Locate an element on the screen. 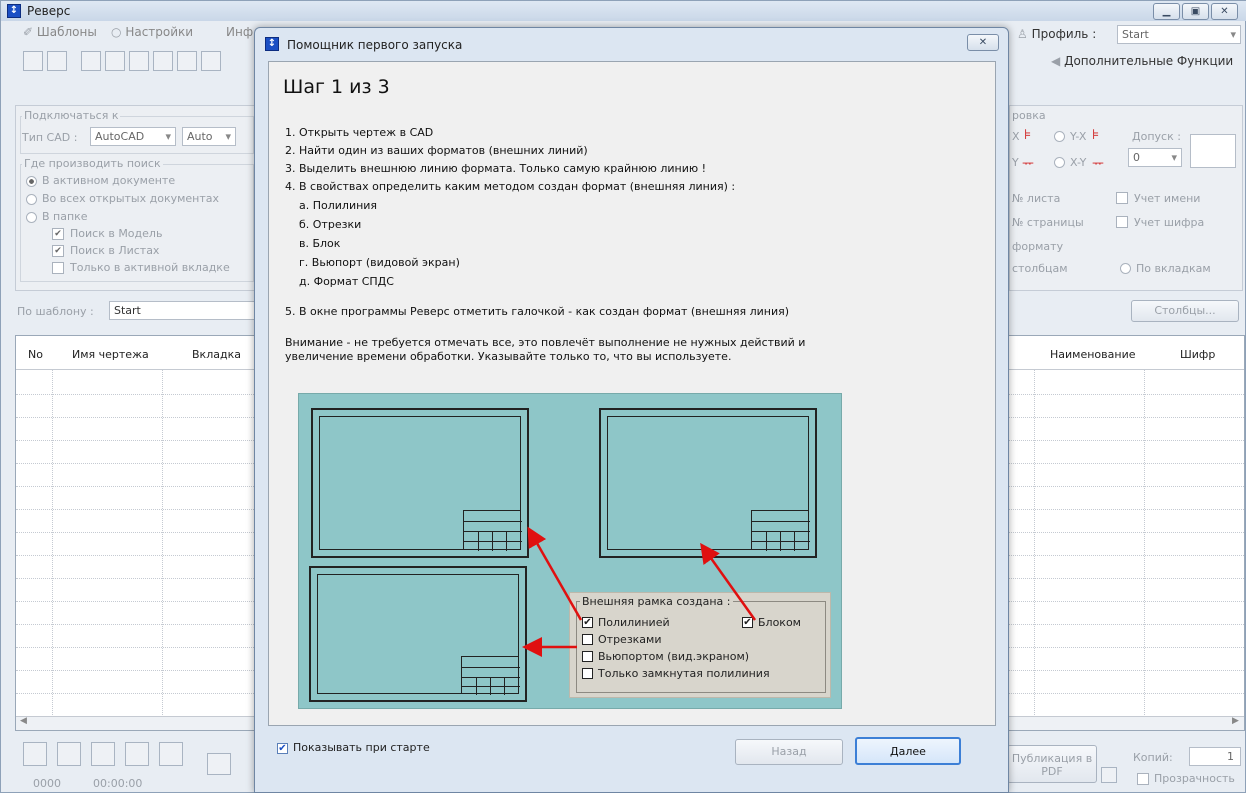 This screenshot has height=793, width=1246. by-tabs-label: По вкладкам is located at coordinates (1173, 268).